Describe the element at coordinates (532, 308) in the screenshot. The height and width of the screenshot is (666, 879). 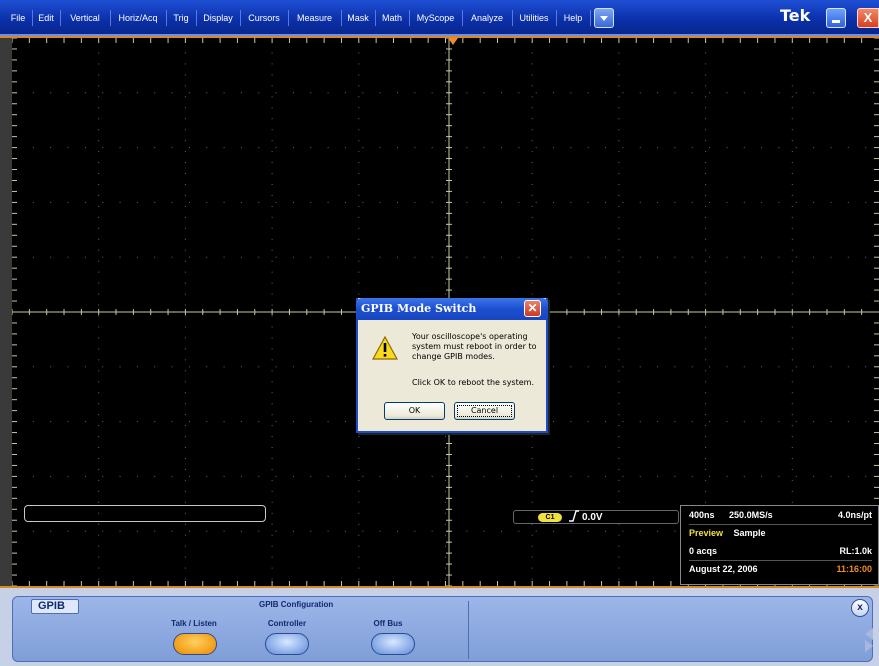
I see `dialog-close-button: ✕` at that location.